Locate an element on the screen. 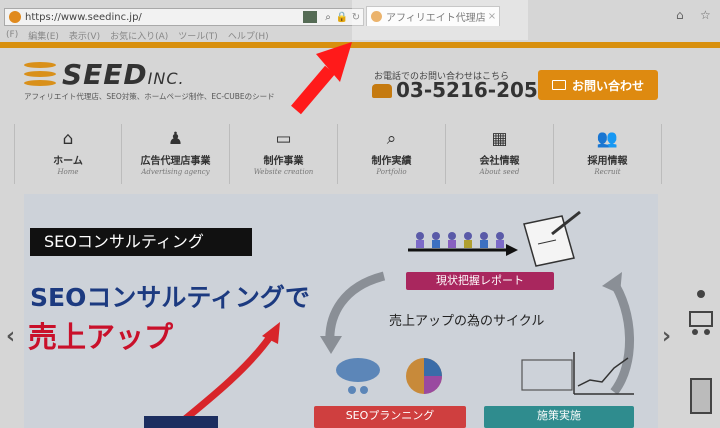 This screenshot has width=720, height=428. search-monitor-icon: ⌕ is located at coordinates (391, 139).